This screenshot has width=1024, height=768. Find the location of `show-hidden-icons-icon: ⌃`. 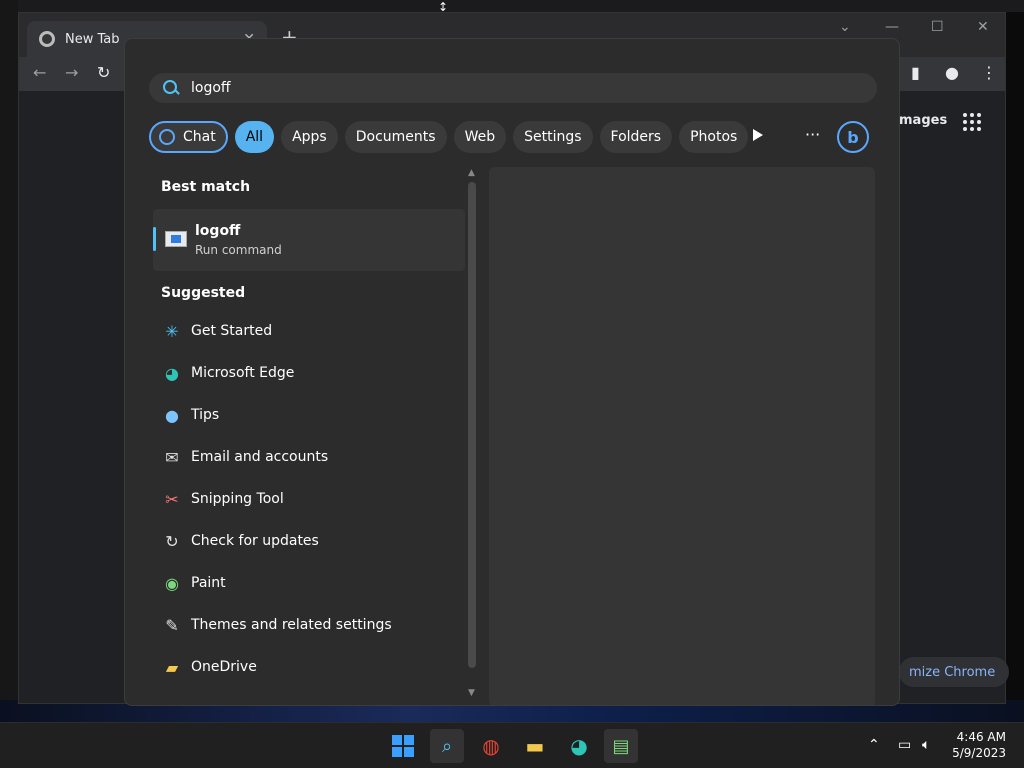

show-hidden-icons-icon: ⌃ is located at coordinates (874, 745).